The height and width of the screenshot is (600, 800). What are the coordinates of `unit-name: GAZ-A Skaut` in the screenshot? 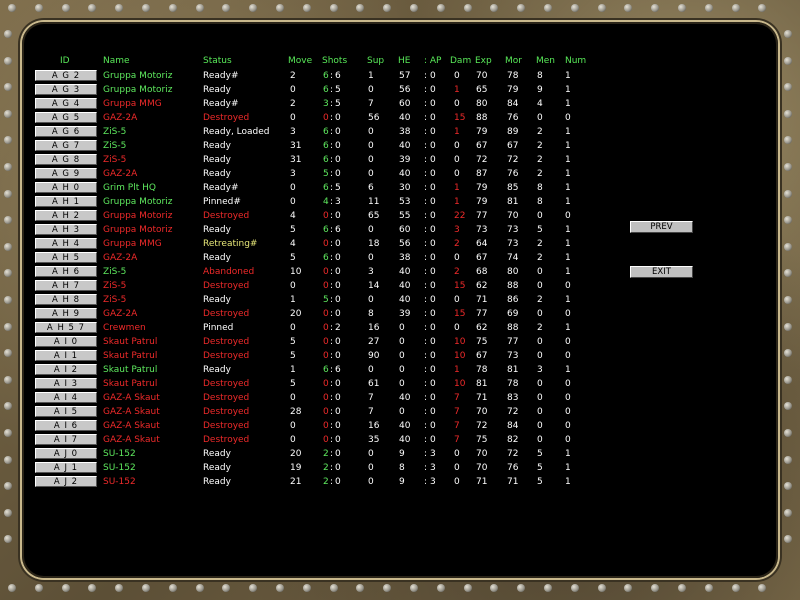 It's located at (131, 412).